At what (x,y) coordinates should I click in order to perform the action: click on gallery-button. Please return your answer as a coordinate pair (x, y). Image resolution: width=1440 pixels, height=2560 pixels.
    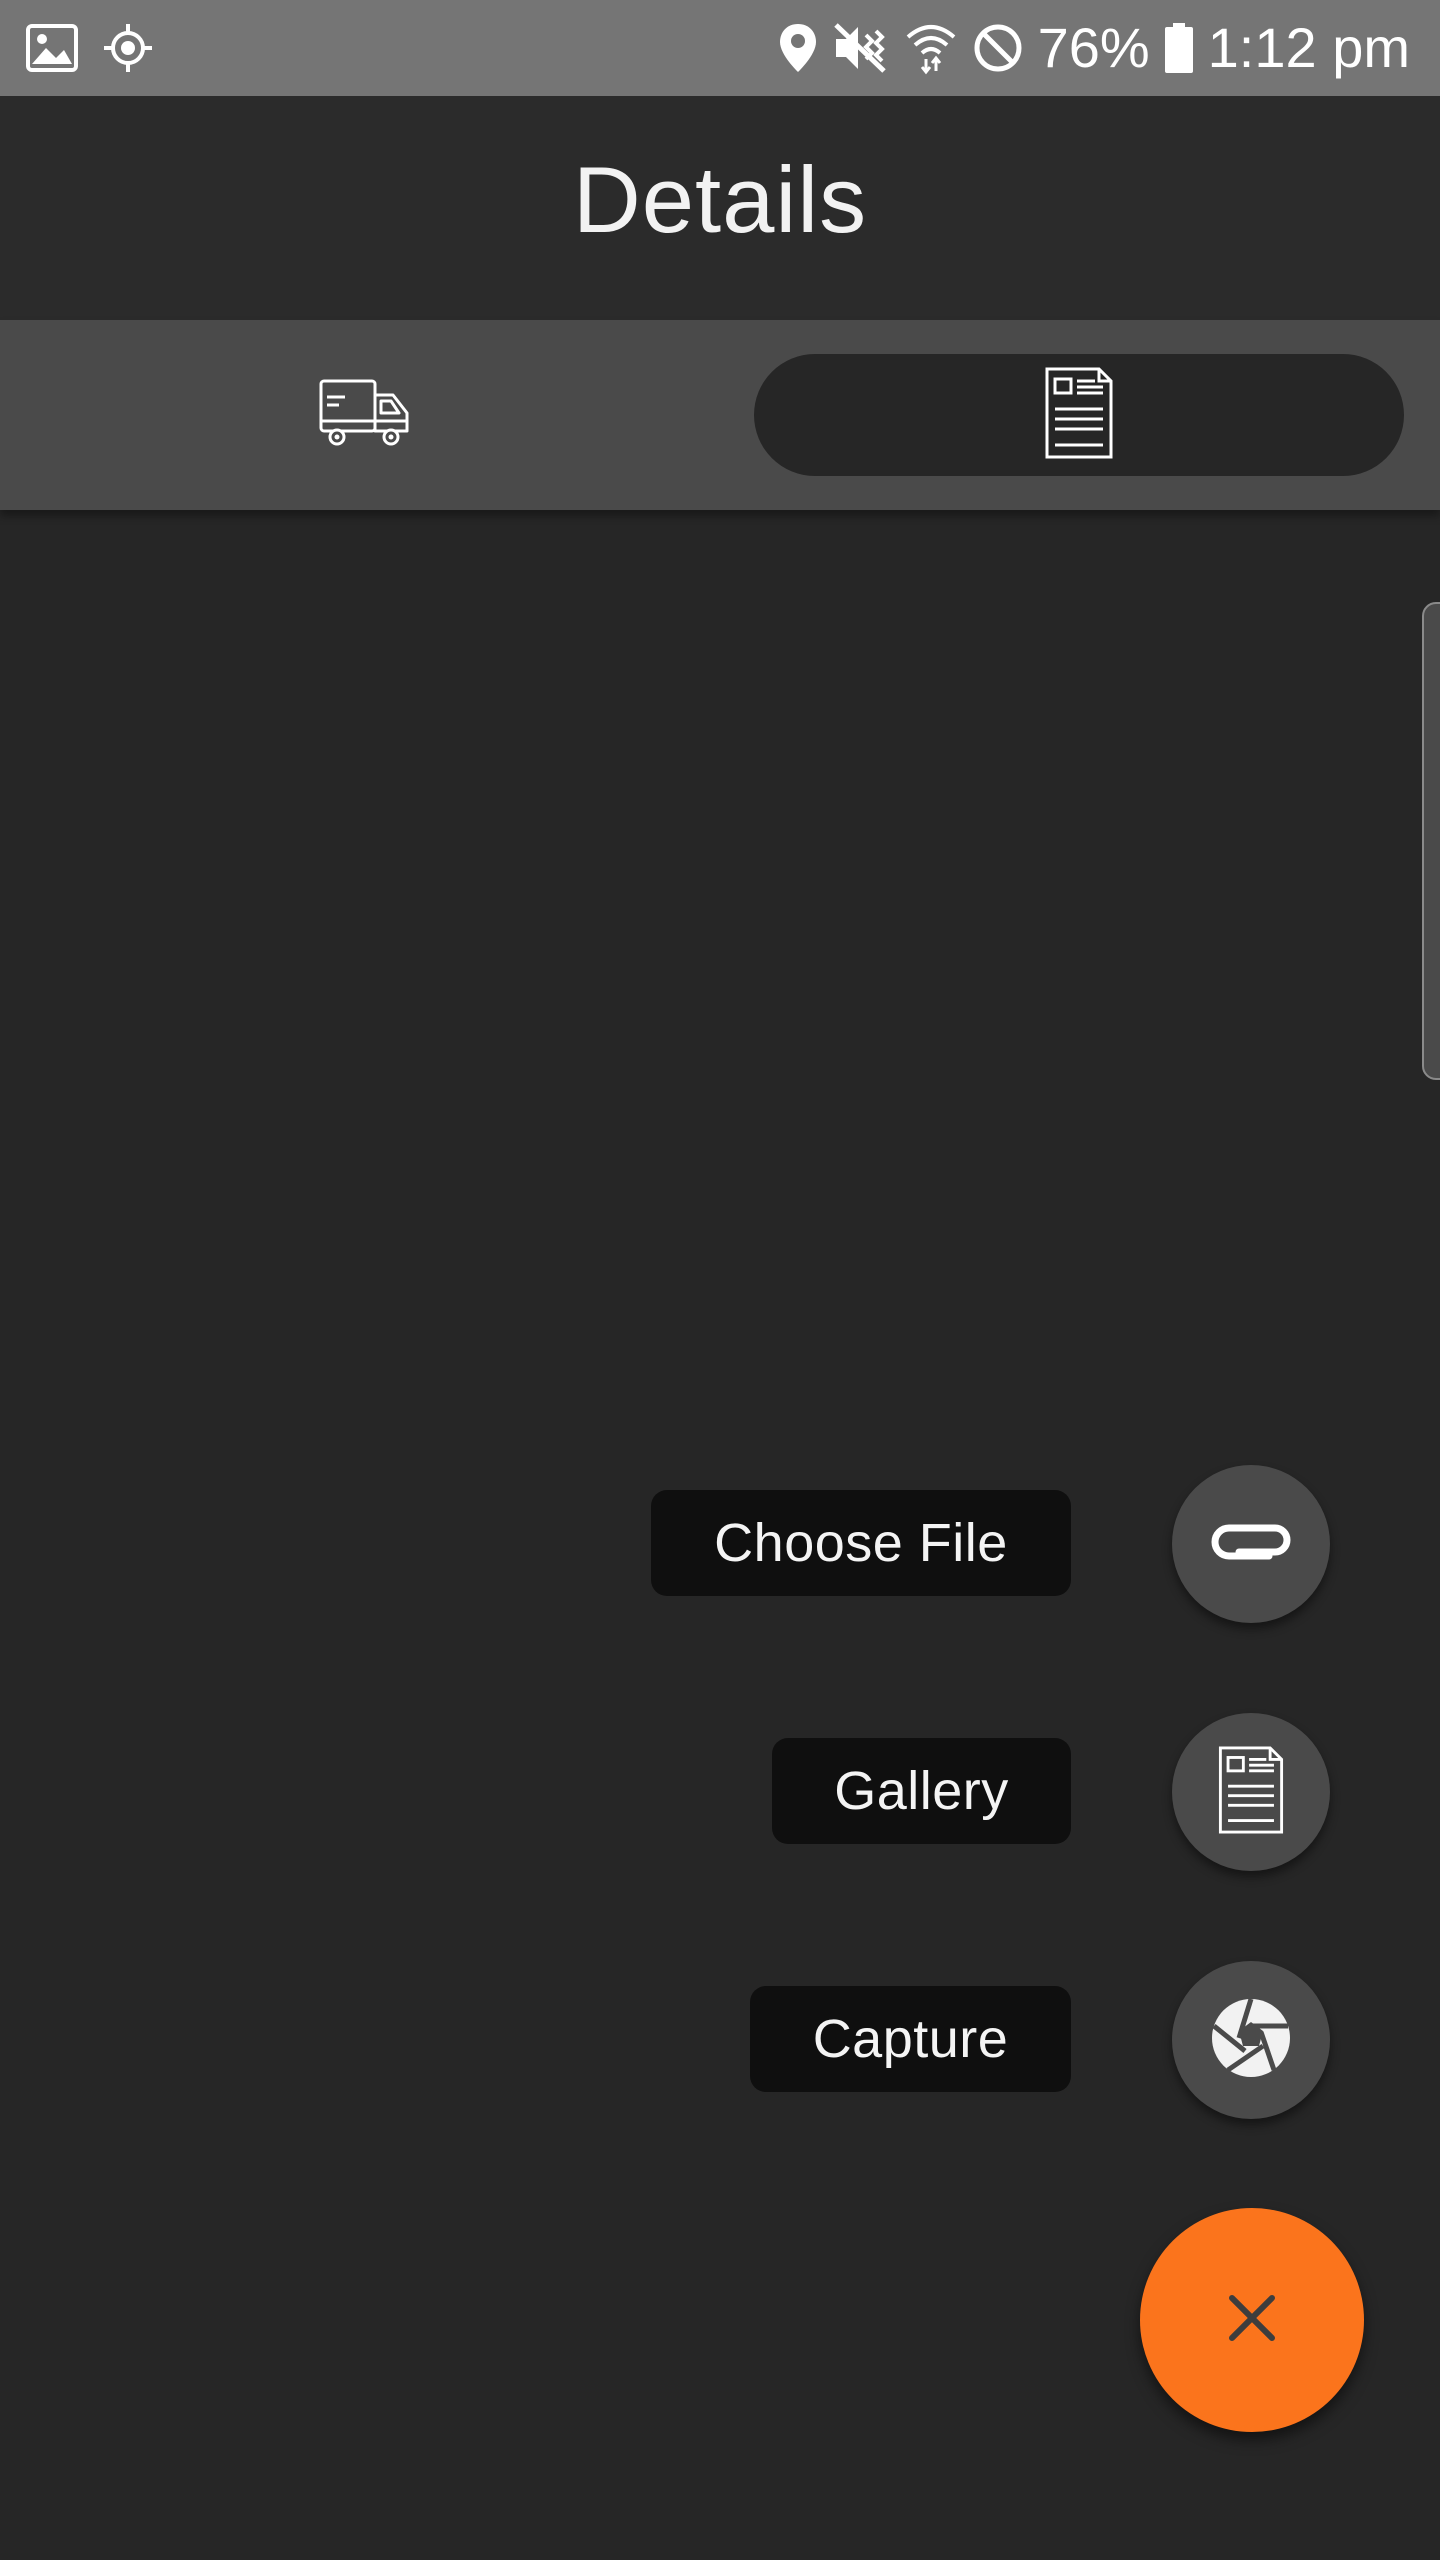
    Looking at the image, I should click on (1251, 1792).